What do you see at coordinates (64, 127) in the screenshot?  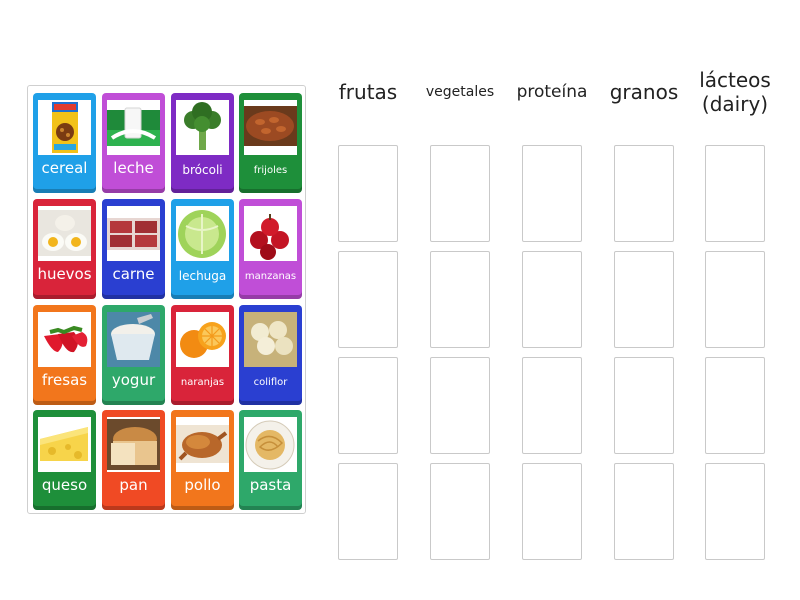 I see `cereal-box-icon` at bounding box center [64, 127].